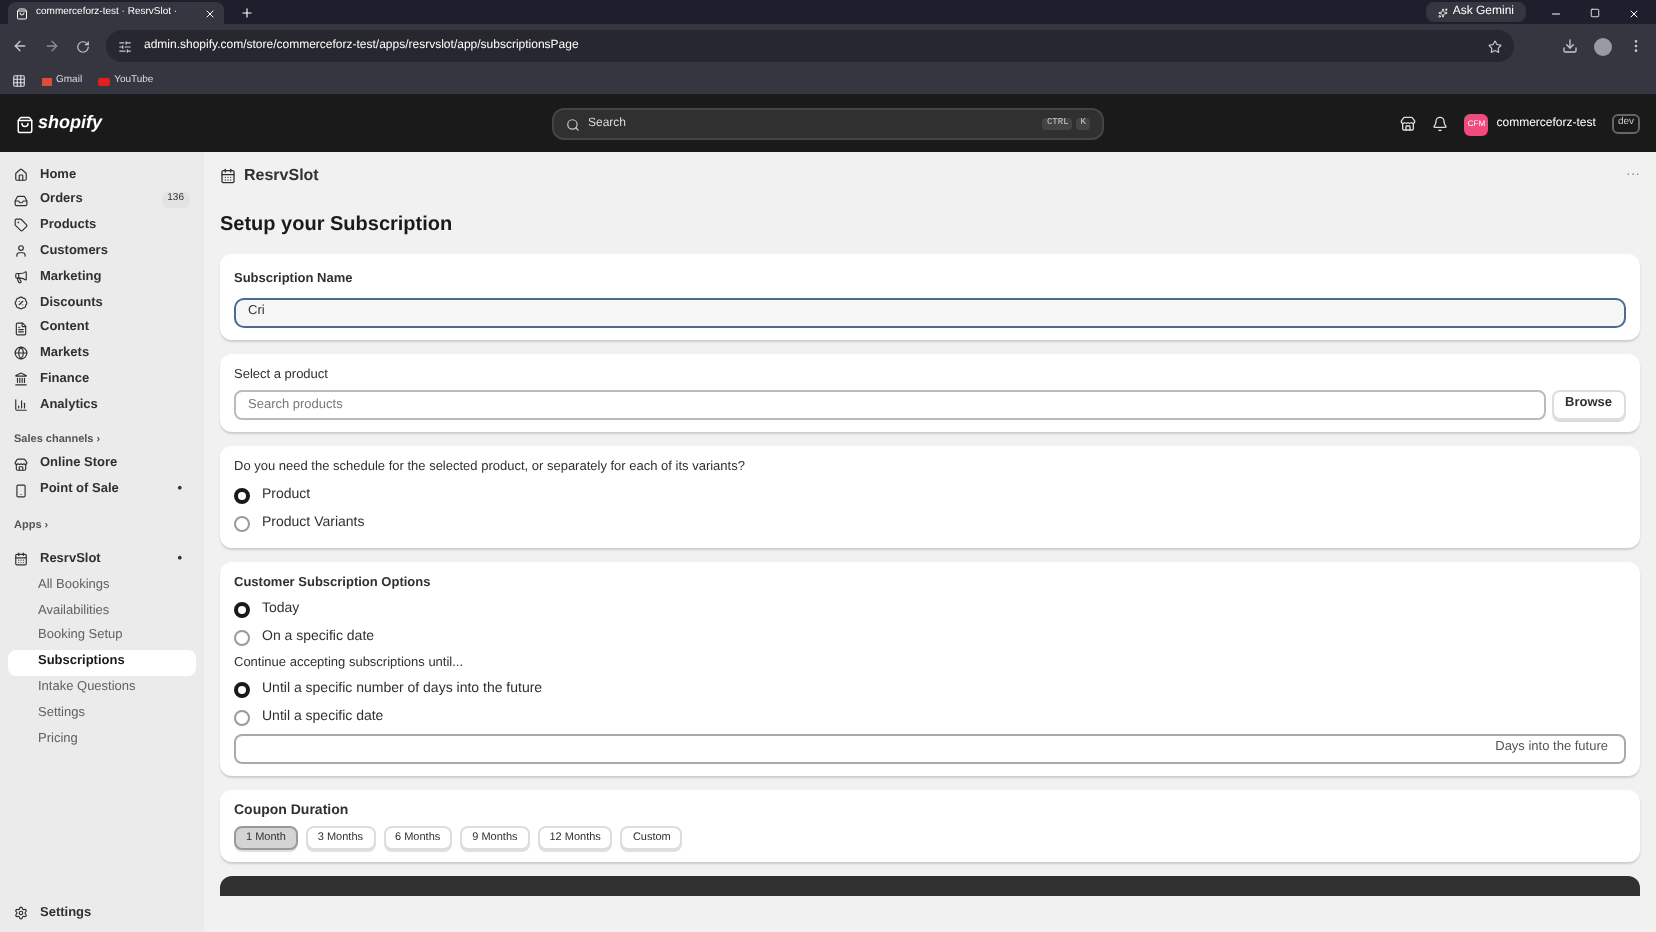 Image resolution: width=1656 pixels, height=932 pixels. I want to click on app-title: ResrvSlot, so click(281, 176).